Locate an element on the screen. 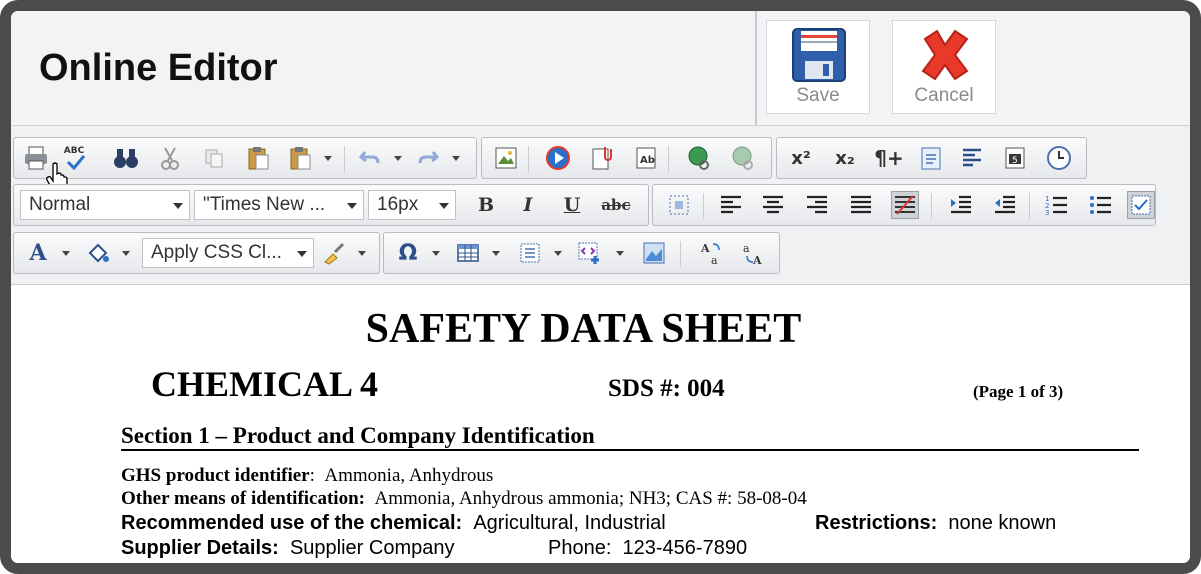 This screenshot has height=574, width=1201. superscript-button: x² is located at coordinates (801, 158).